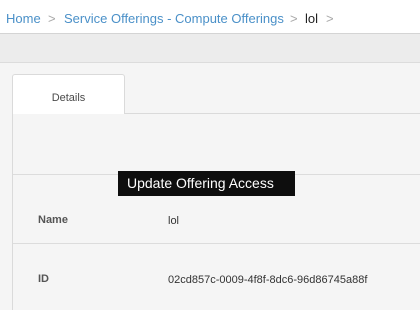 The height and width of the screenshot is (310, 420). Describe the element at coordinates (68, 98) in the screenshot. I see `tab-label: Details` at that location.